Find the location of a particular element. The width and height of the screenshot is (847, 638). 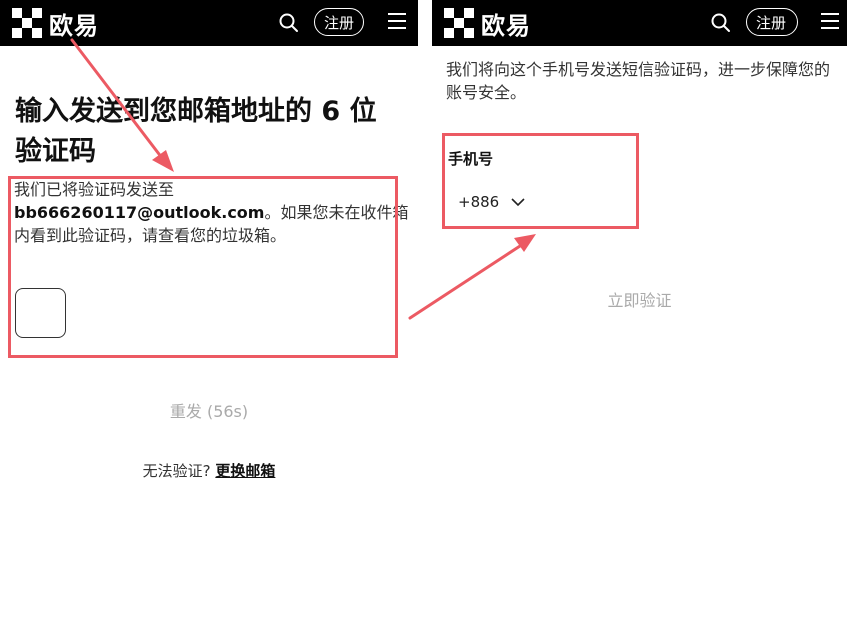

chevron-down-icon is located at coordinates (518, 202).